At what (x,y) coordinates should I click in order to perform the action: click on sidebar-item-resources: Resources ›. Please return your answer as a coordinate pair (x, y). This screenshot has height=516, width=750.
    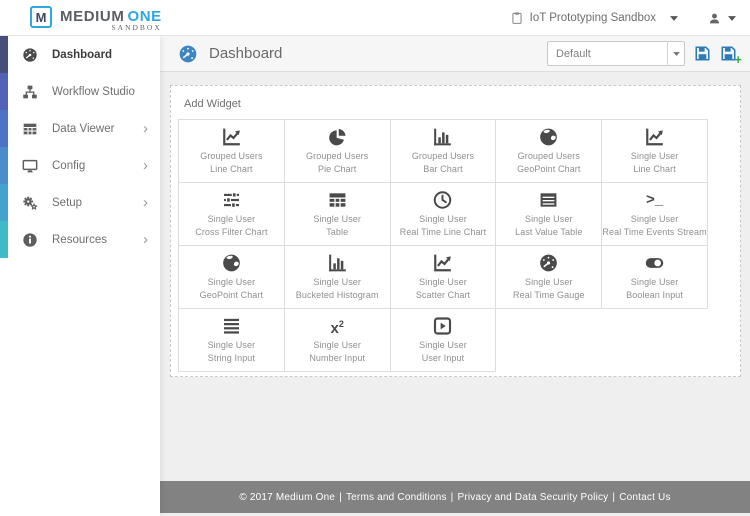
    Looking at the image, I should click on (80, 239).